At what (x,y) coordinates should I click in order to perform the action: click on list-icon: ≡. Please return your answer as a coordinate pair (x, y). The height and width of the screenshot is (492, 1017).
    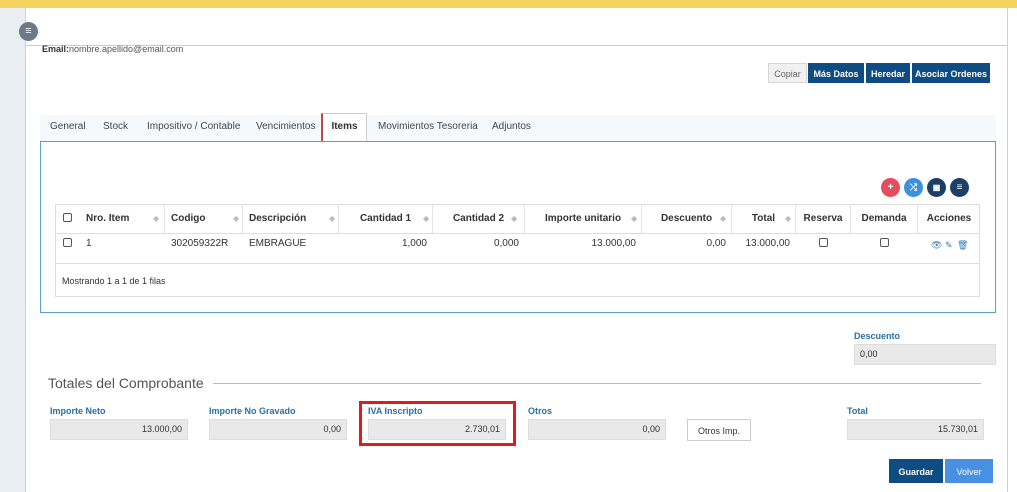
    Looking at the image, I should click on (959, 187).